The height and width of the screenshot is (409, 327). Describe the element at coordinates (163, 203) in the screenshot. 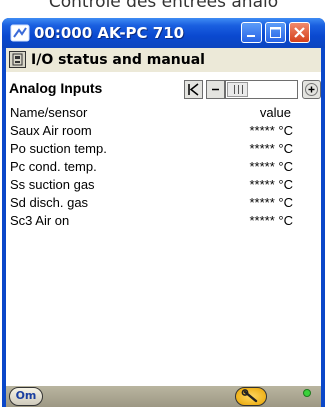

I see `table-row: Sd disch. gas ***** °C` at that location.